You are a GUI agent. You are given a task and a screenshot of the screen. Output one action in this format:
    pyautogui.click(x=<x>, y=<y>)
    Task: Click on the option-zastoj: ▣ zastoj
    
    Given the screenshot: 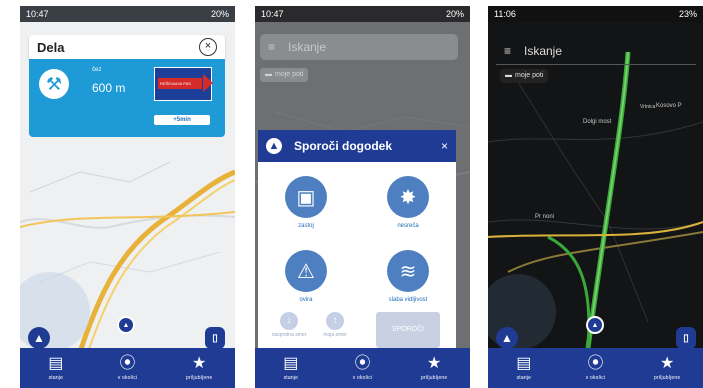 What is the action you would take?
    pyautogui.click(x=306, y=202)
    